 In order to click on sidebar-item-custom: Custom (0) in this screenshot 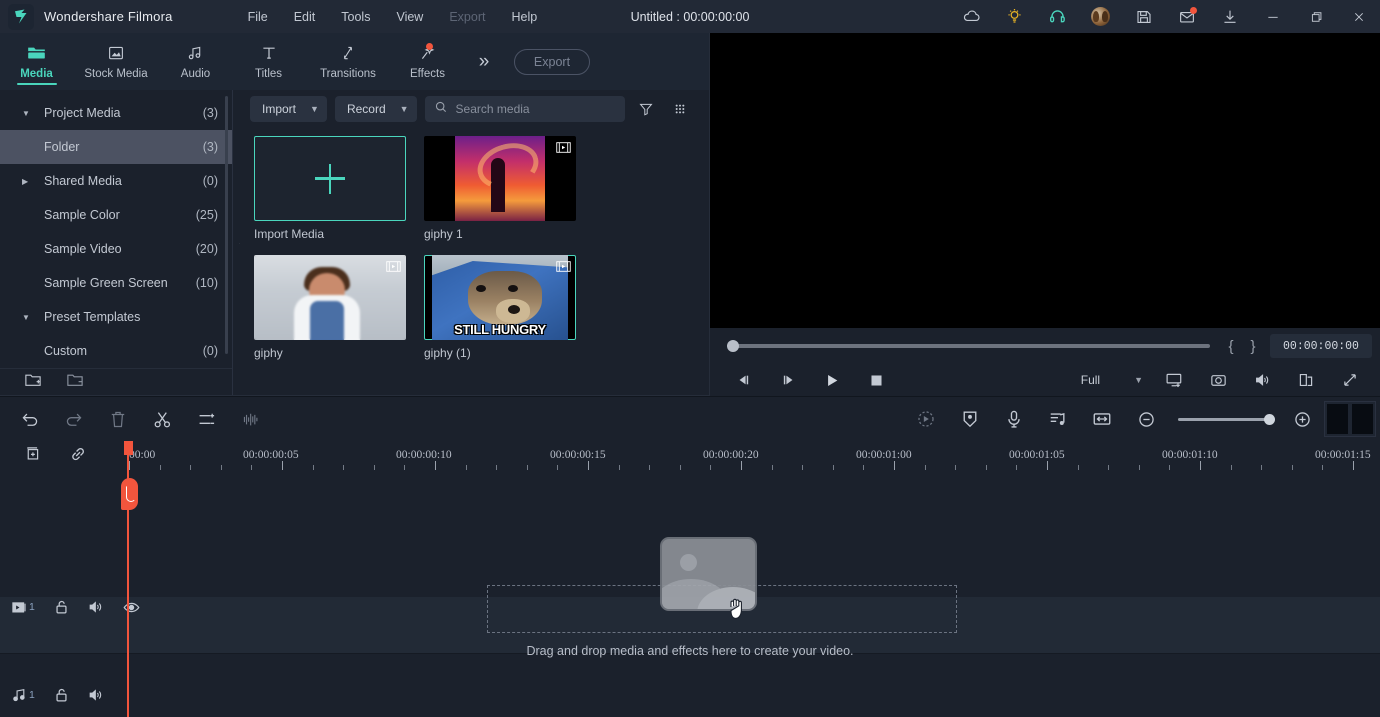, I will do `click(116, 351)`.